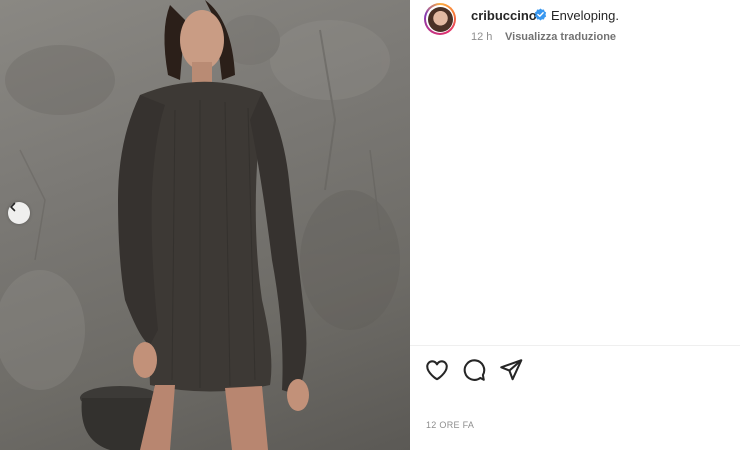  I want to click on share-icon, so click(511, 370).